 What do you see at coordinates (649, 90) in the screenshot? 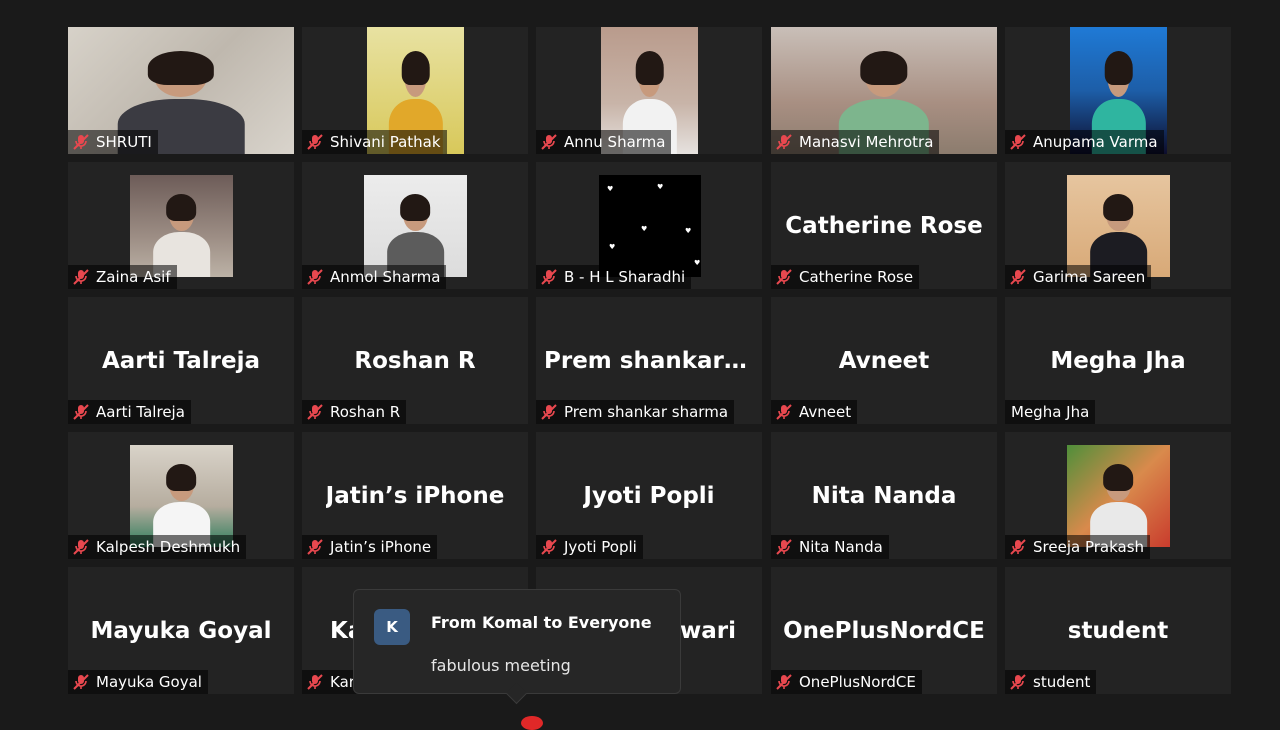
I see `participant-tile: Annu Sharma` at bounding box center [649, 90].